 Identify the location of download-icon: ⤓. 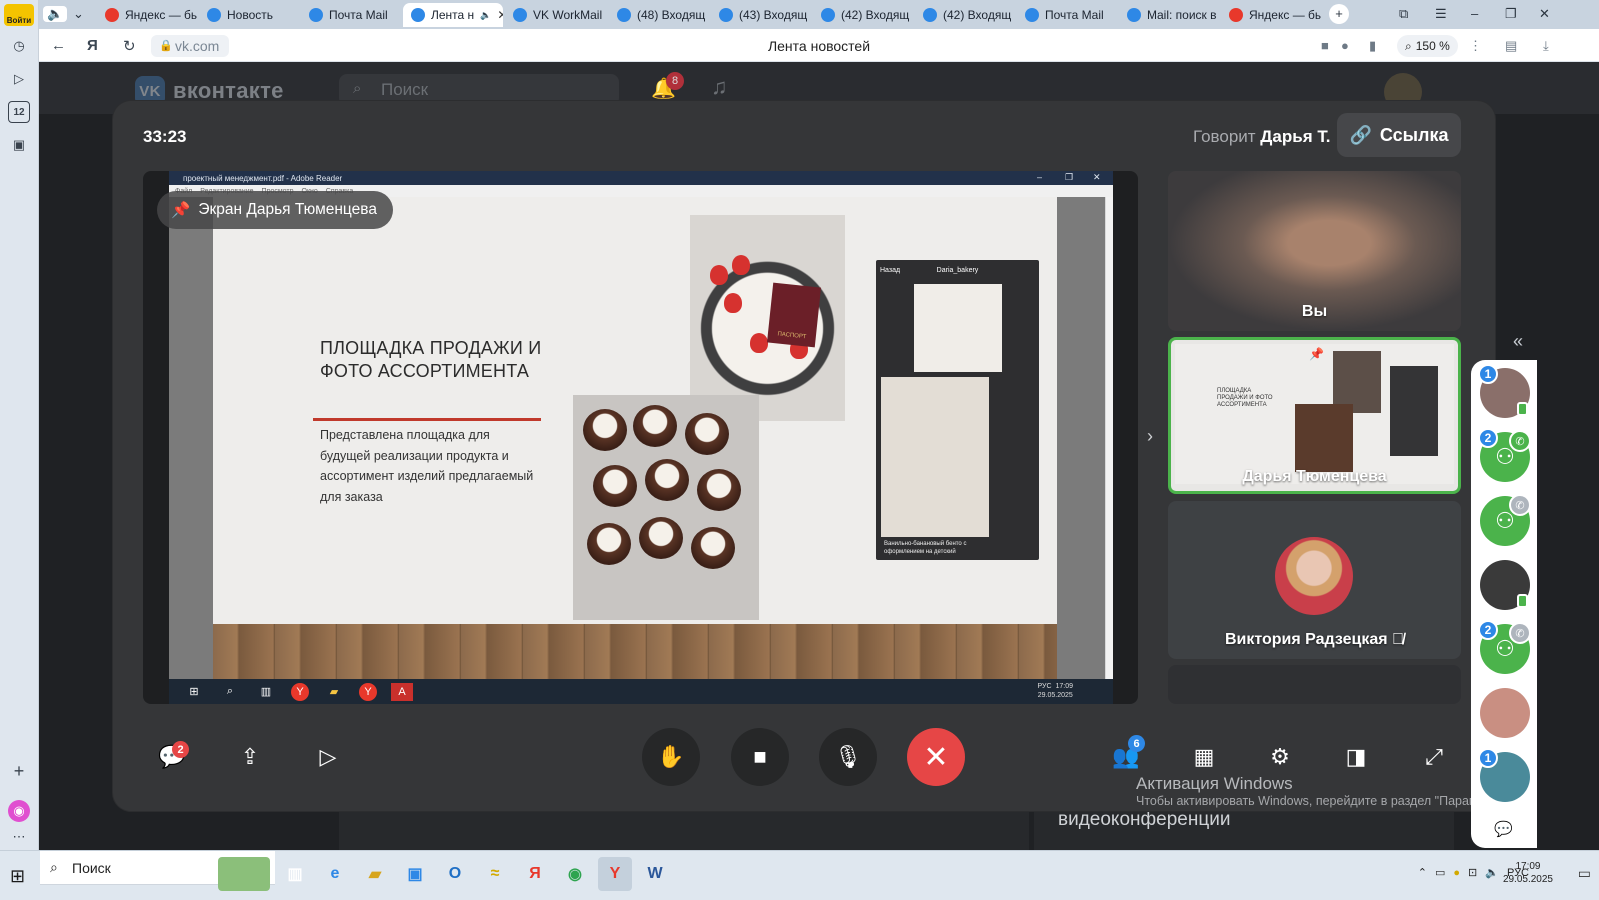
(1546, 46).